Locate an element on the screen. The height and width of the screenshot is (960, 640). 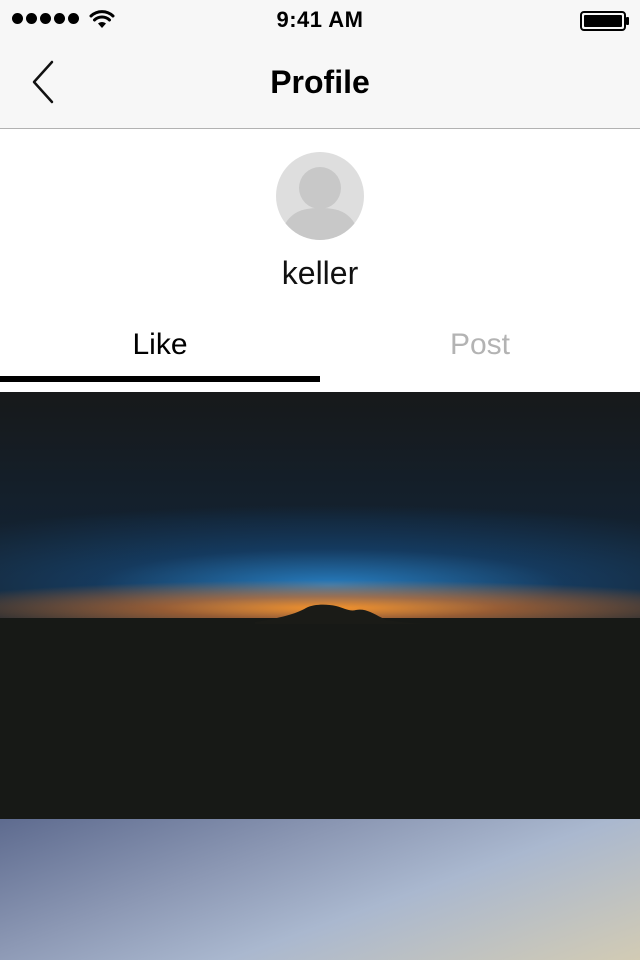
mountain-silhouette is located at coordinates (342, 614).